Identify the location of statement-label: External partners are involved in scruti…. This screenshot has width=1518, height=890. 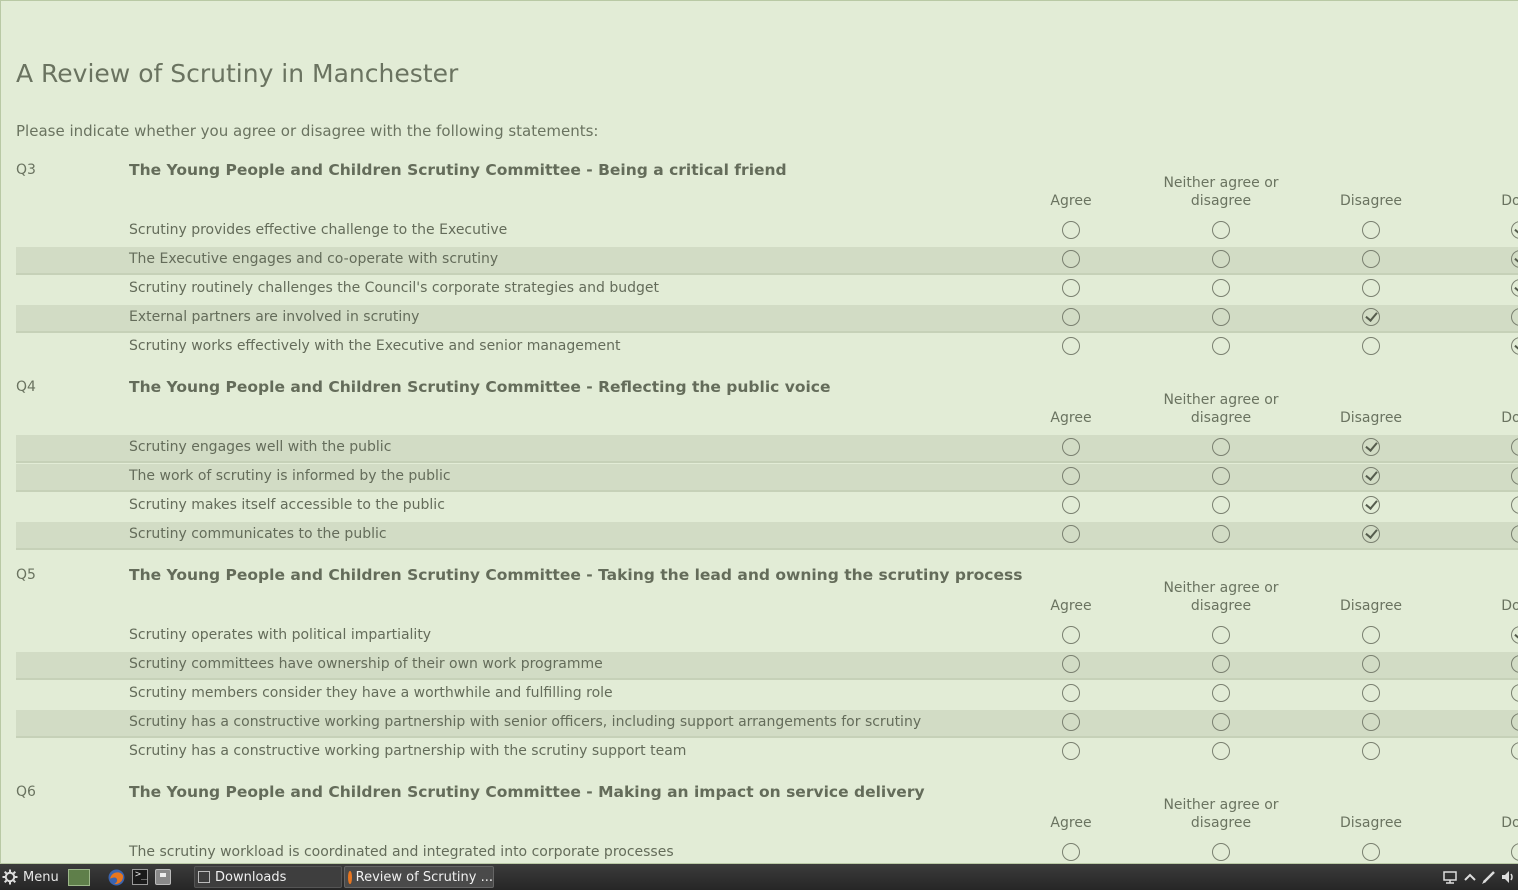
(274, 317).